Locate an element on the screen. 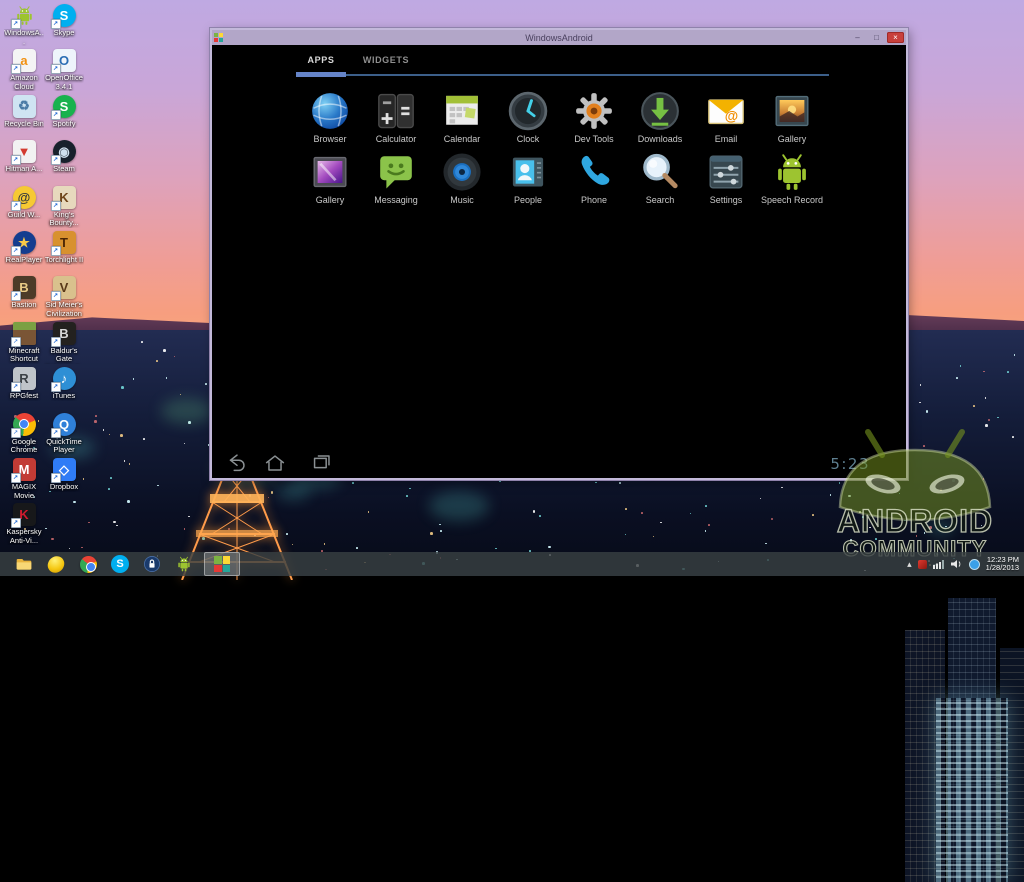 Image resolution: width=1024 pixels, height=882 pixels. desktop-icon-label: RPGfest is located at coordinates (24, 396).